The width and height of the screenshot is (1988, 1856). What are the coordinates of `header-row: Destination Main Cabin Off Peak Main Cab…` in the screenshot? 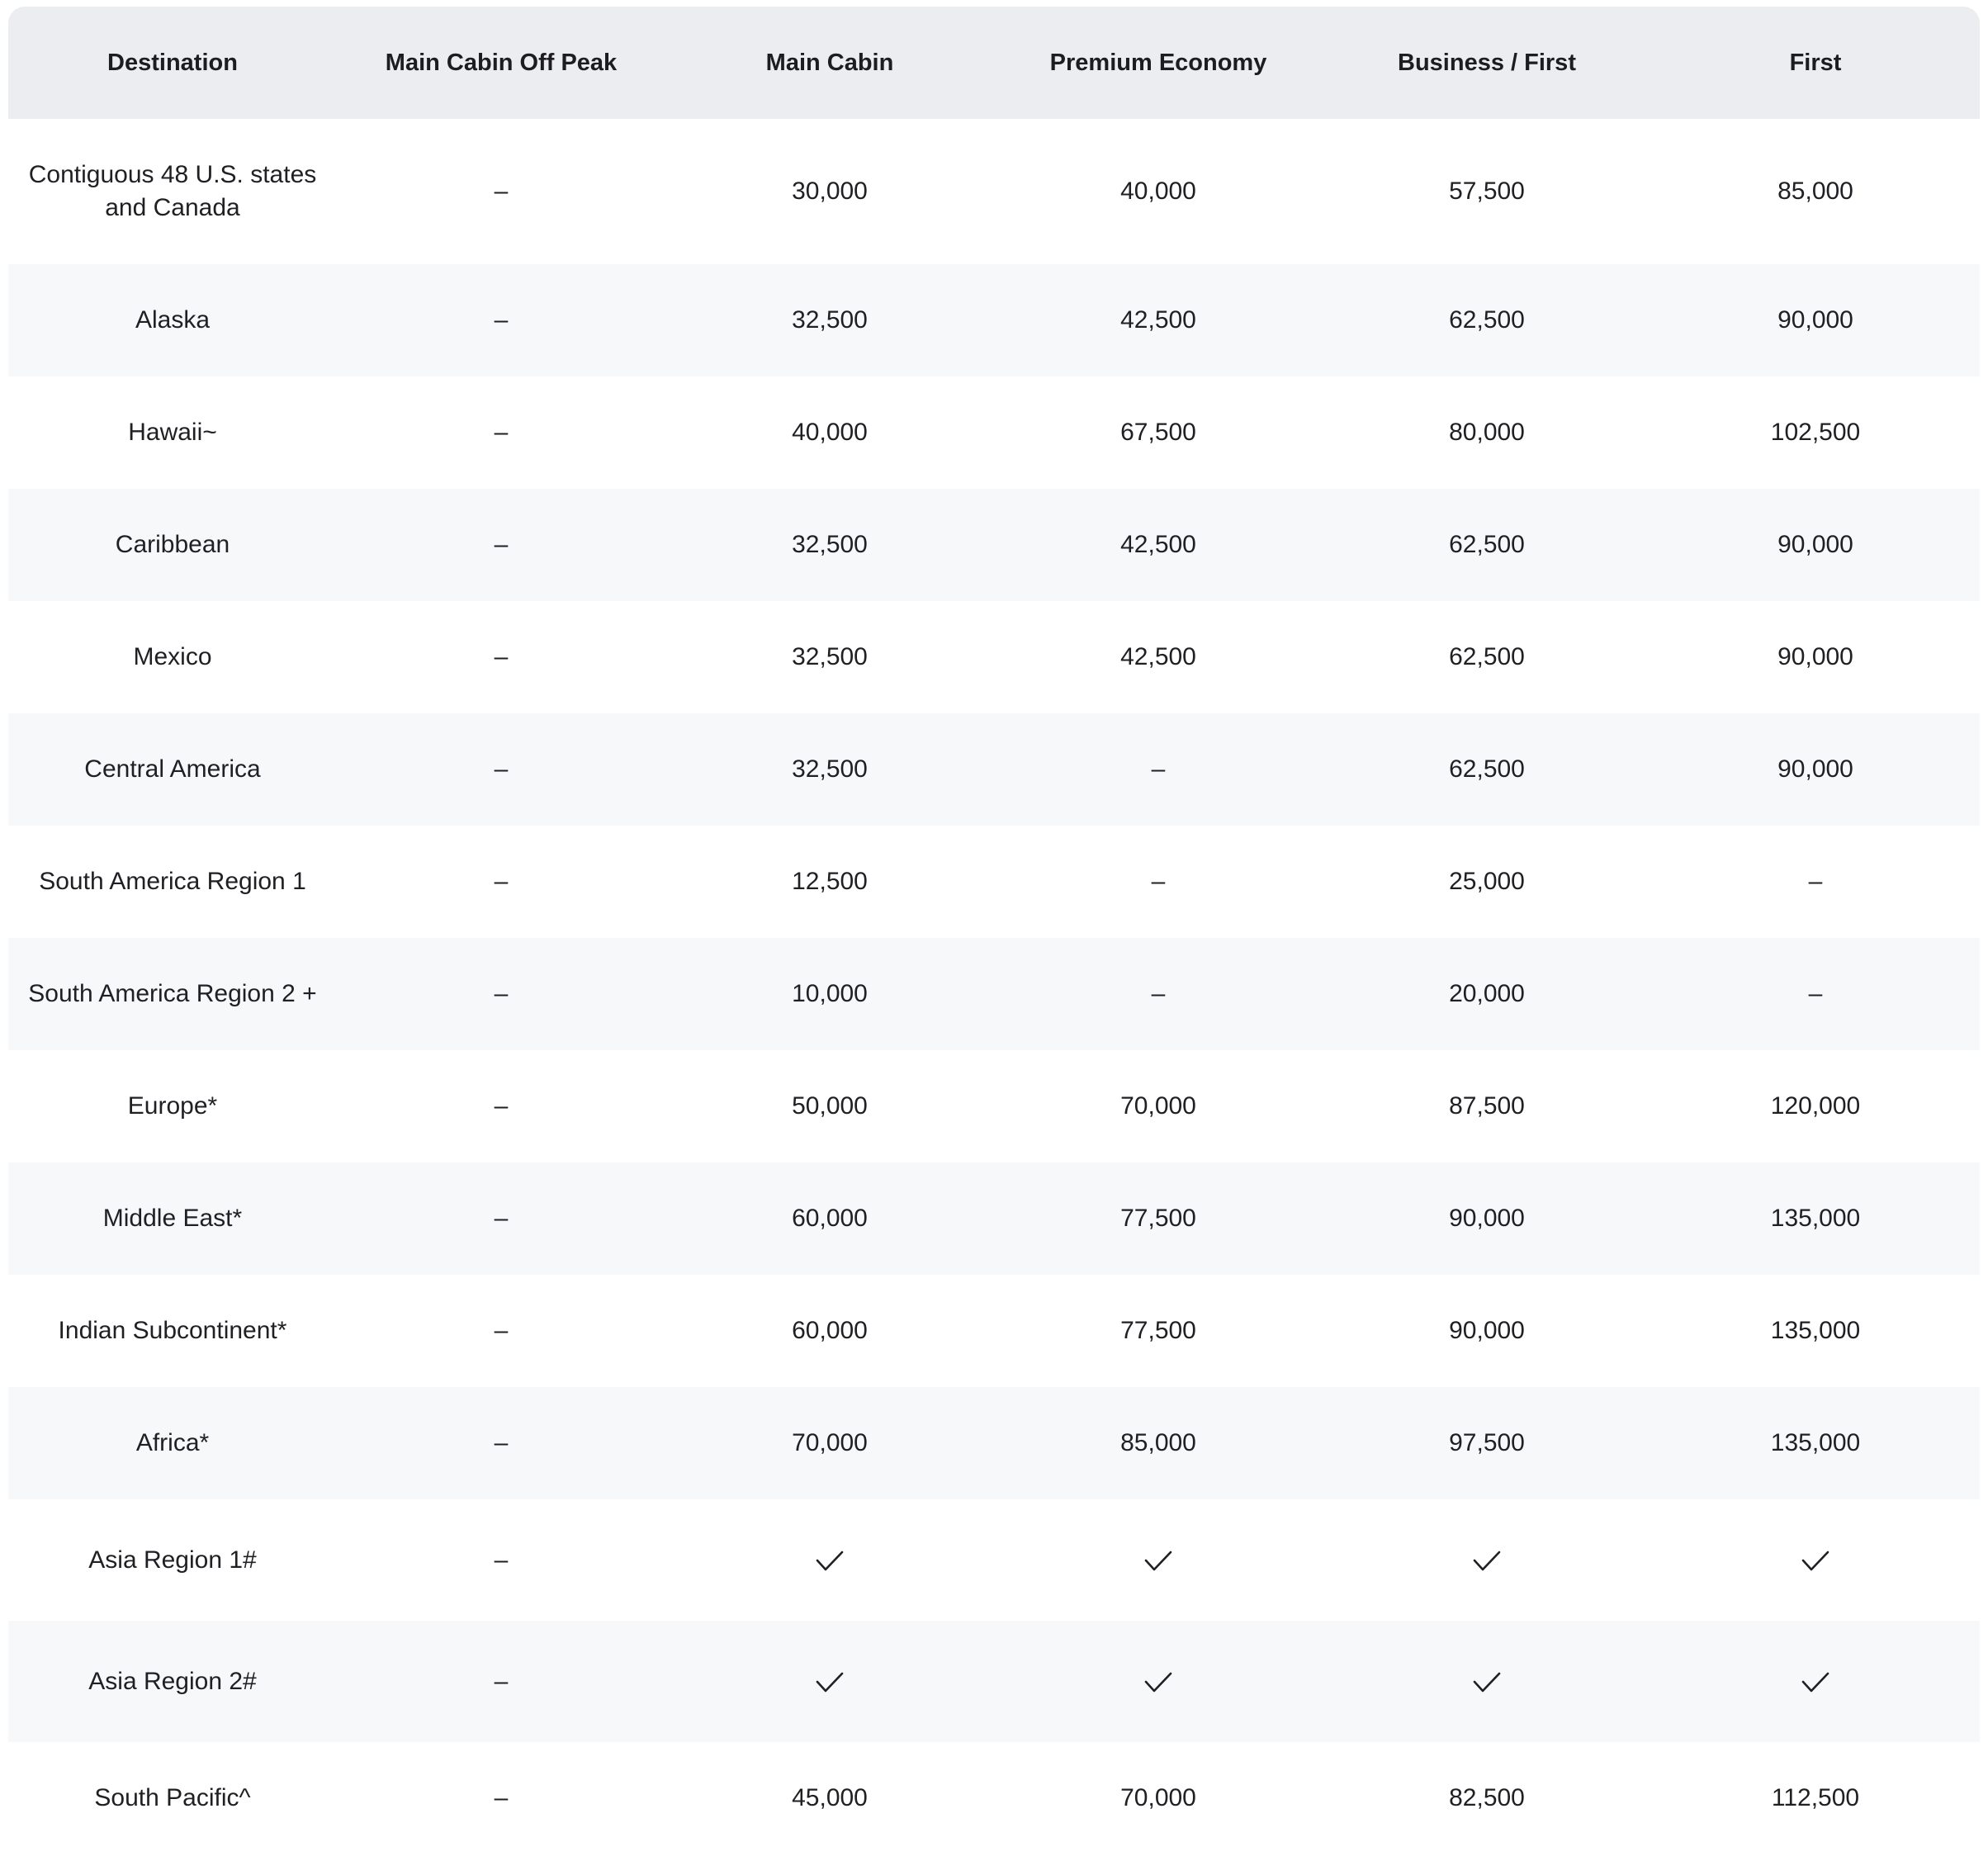 It's located at (994, 63).